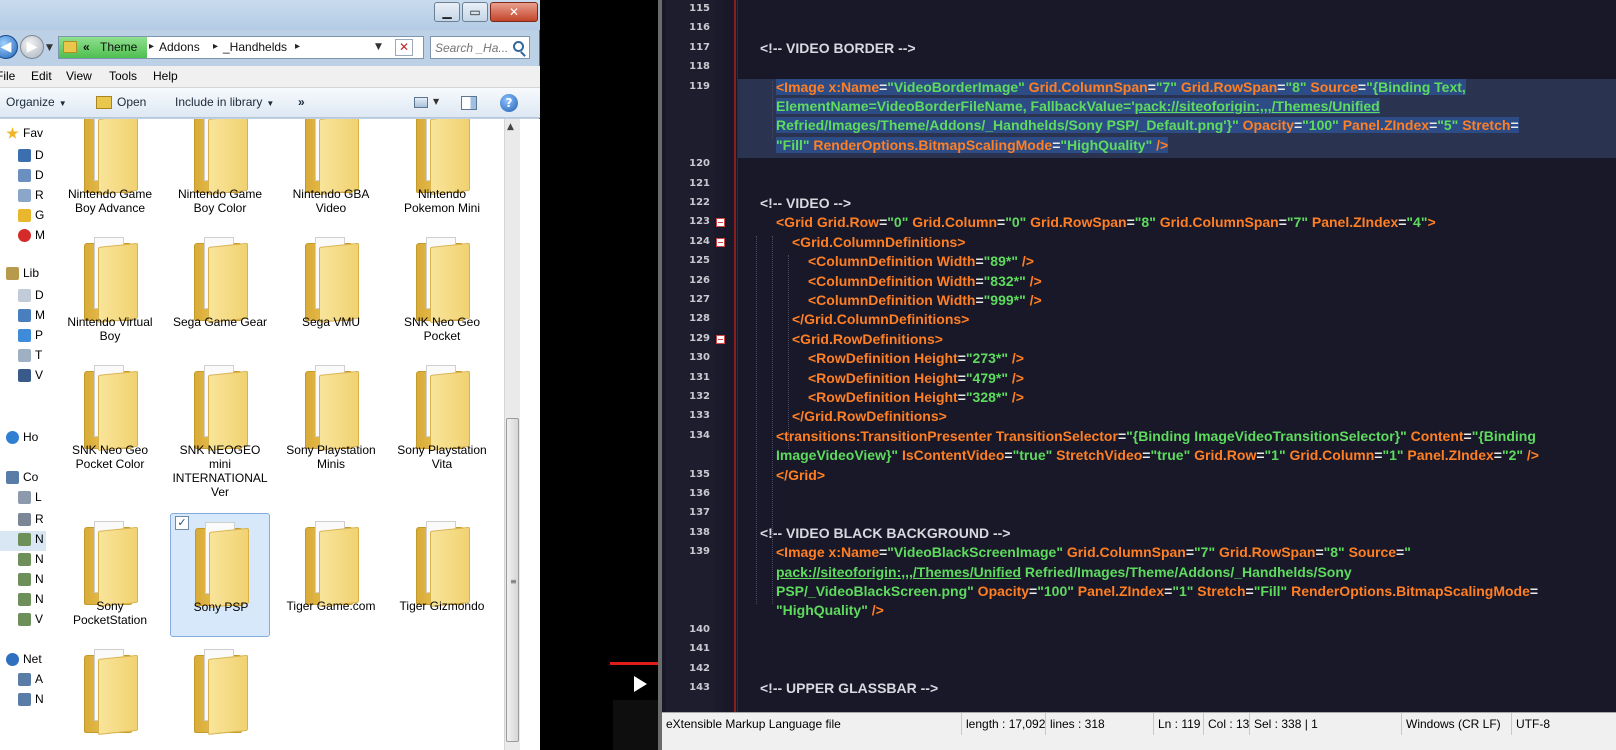  Describe the element at coordinates (634, 663) in the screenshot. I see `video-progress-bar` at that location.